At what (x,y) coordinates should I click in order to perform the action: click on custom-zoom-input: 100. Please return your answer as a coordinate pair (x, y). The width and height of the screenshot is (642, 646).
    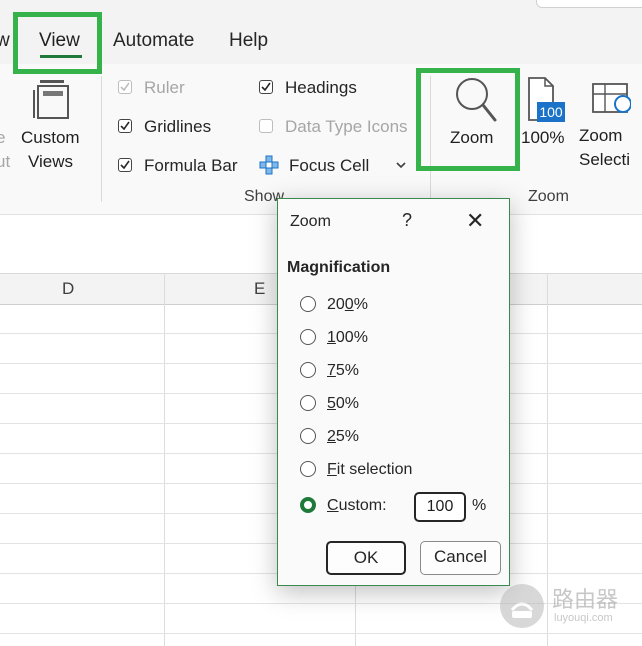
    Looking at the image, I should click on (440, 507).